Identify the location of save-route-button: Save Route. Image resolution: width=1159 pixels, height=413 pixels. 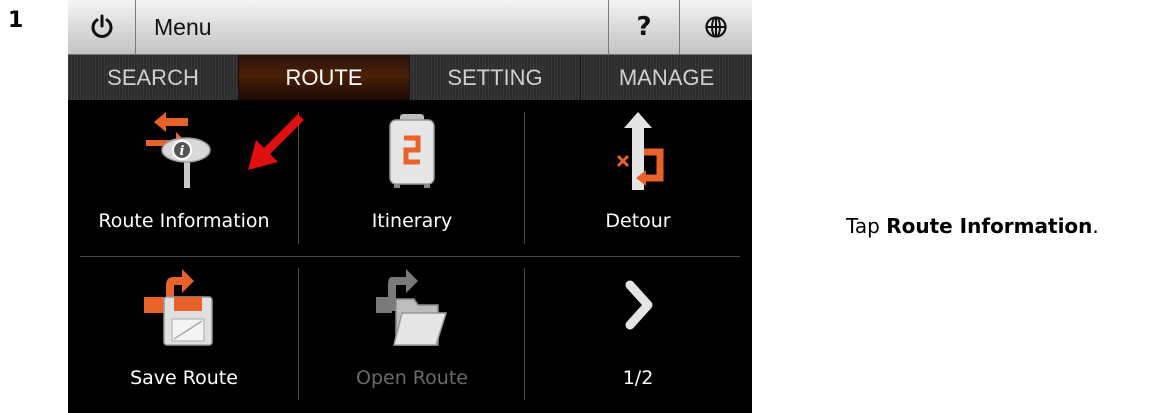
(184, 335).